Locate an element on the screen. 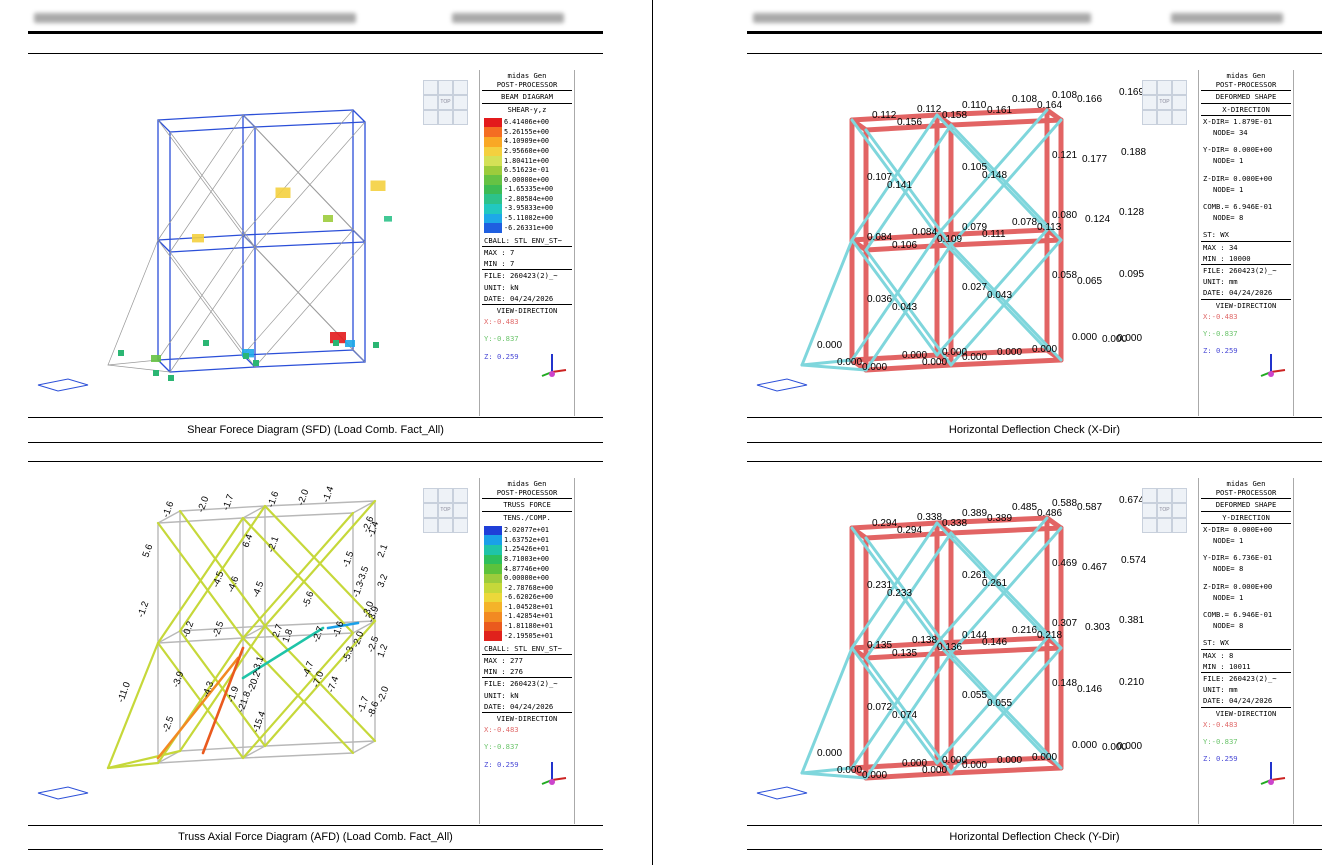 This screenshot has width=1335, height=865. info-max: MAX : 8 is located at coordinates (1218, 655).